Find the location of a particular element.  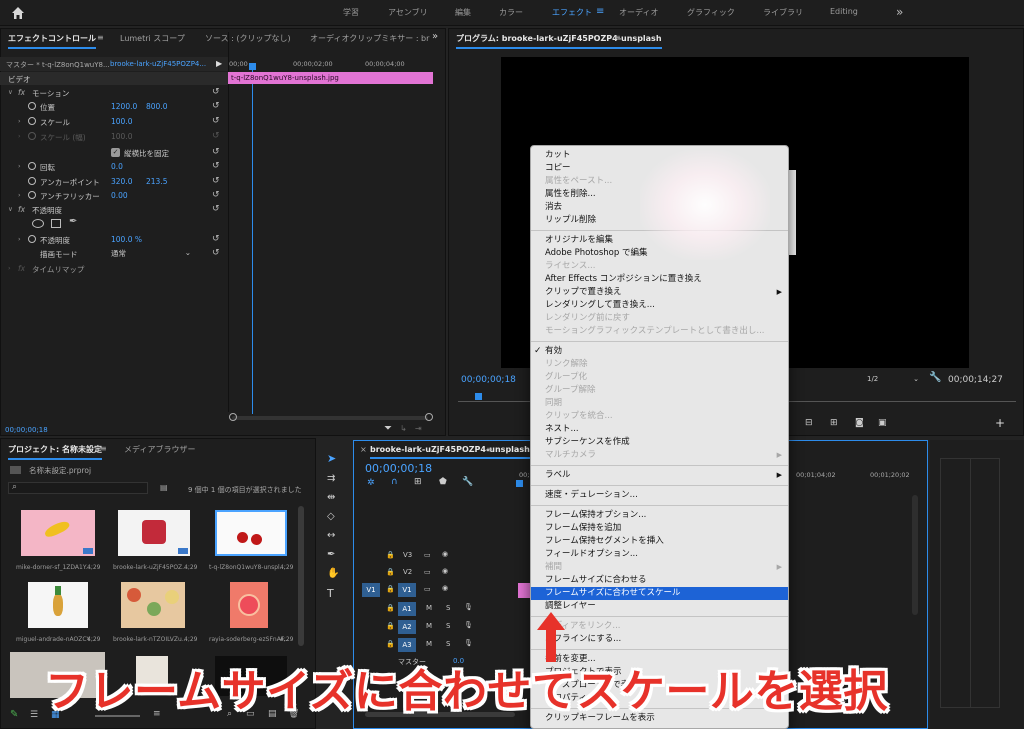

close-icon: × is located at coordinates (363, 449).